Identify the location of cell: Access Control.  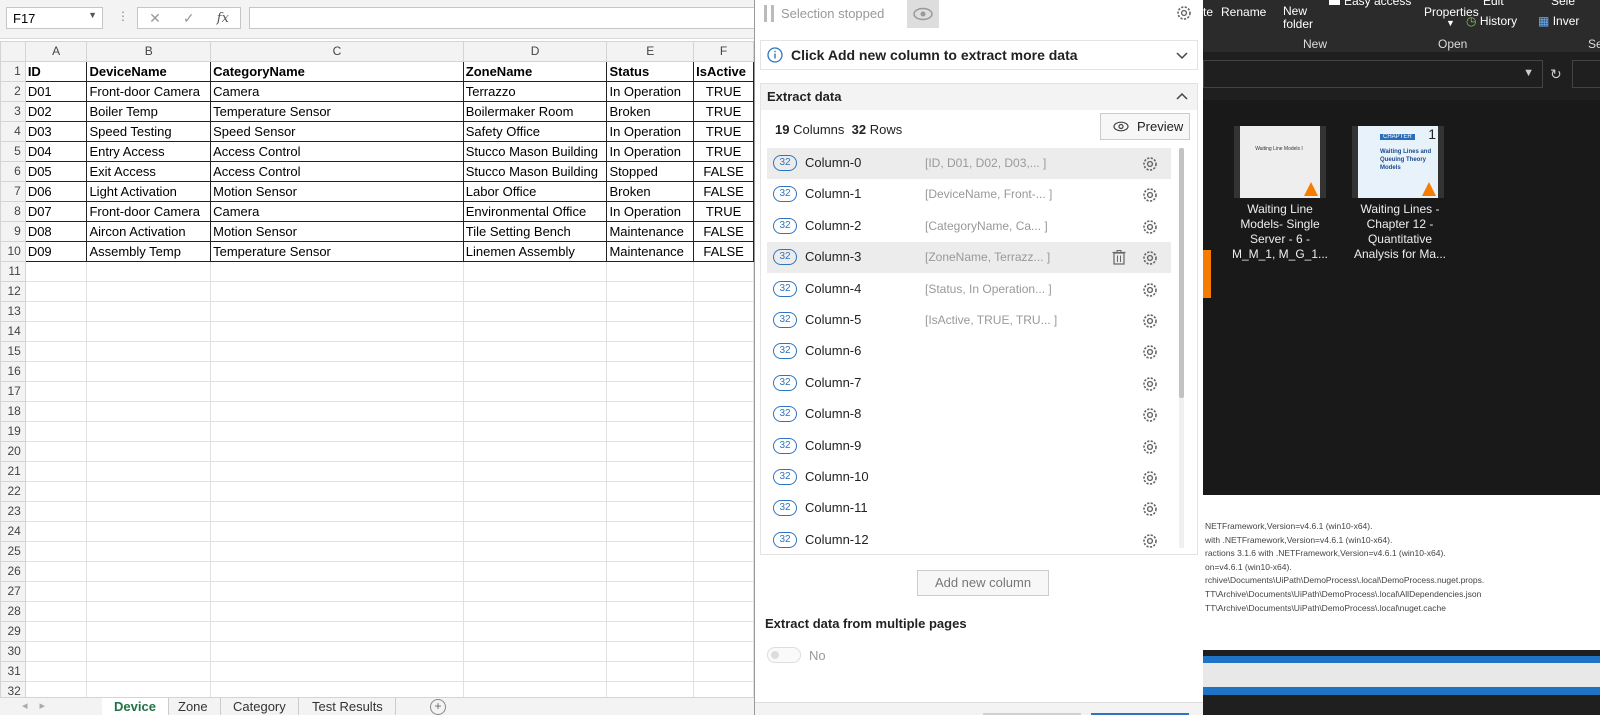
(337, 171).